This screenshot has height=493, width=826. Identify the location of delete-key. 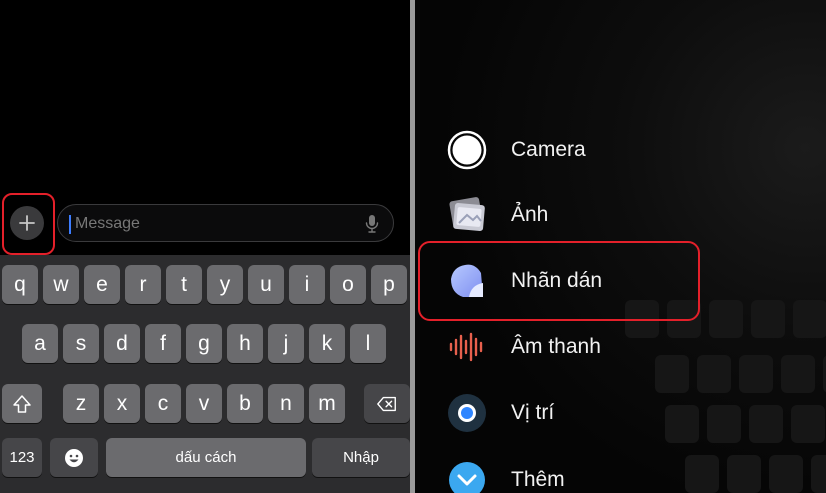
(387, 403).